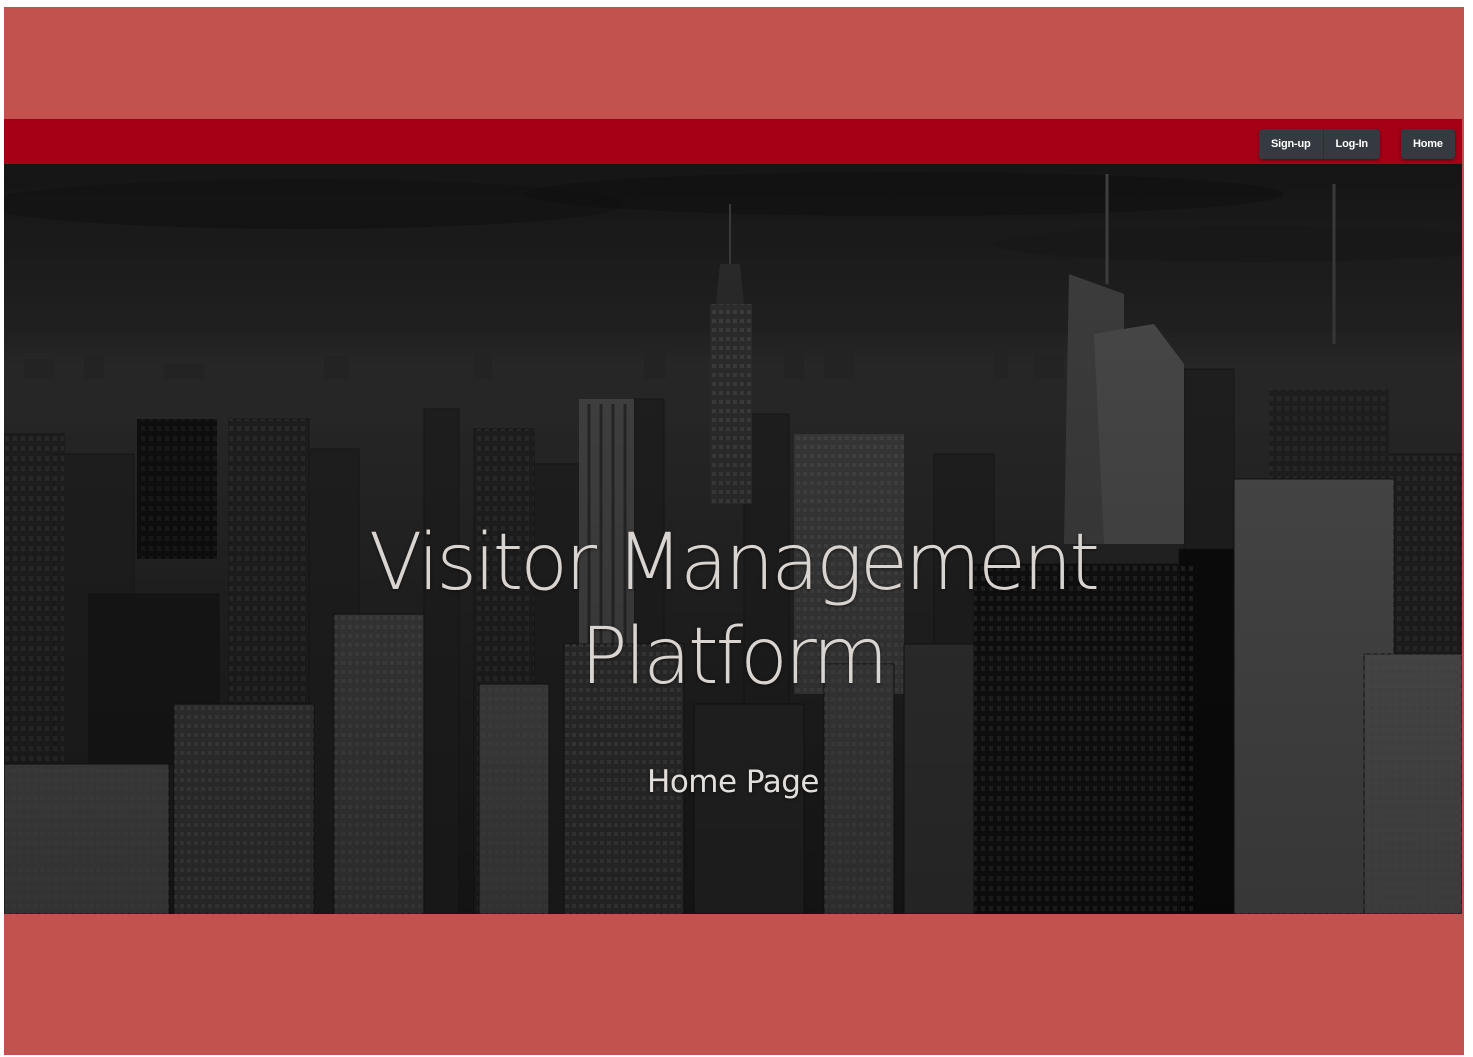 This screenshot has width=1473, height=1057. What do you see at coordinates (1291, 144) in the screenshot?
I see `signup-button: Sign-up` at bounding box center [1291, 144].